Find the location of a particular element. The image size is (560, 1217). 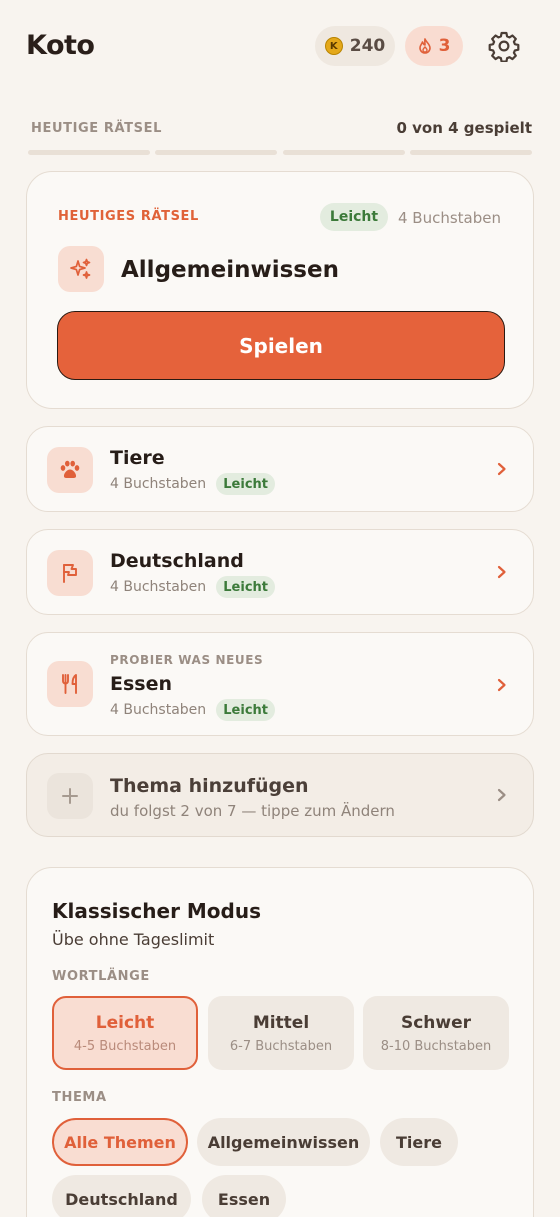

add-topic-title: Thema hinzufügen is located at coordinates (209, 786).